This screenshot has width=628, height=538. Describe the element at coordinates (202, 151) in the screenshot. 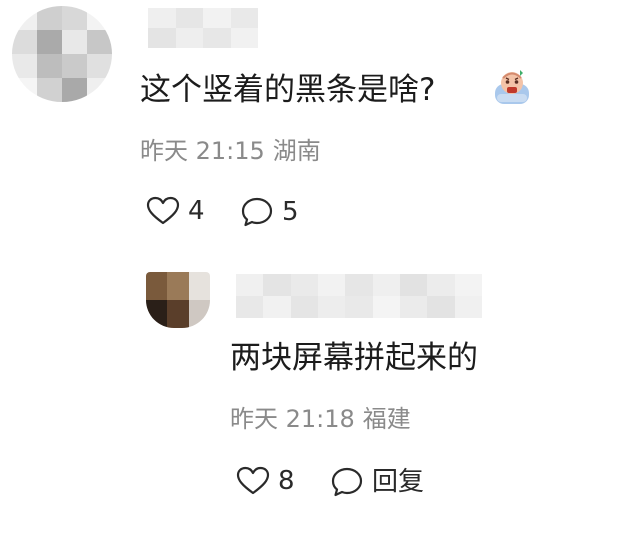

I see `comment-time: 昨天 21:15` at that location.